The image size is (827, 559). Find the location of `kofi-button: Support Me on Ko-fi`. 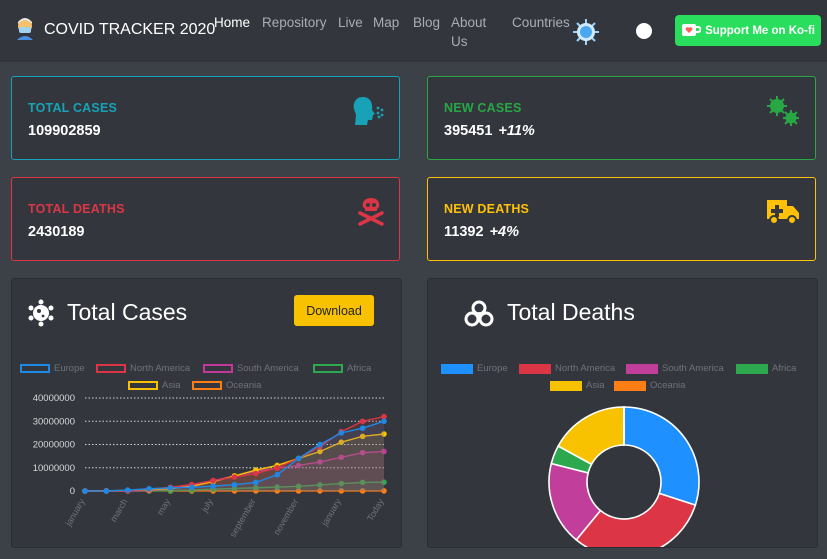

kofi-button: Support Me on Ko-fi is located at coordinates (748, 30).